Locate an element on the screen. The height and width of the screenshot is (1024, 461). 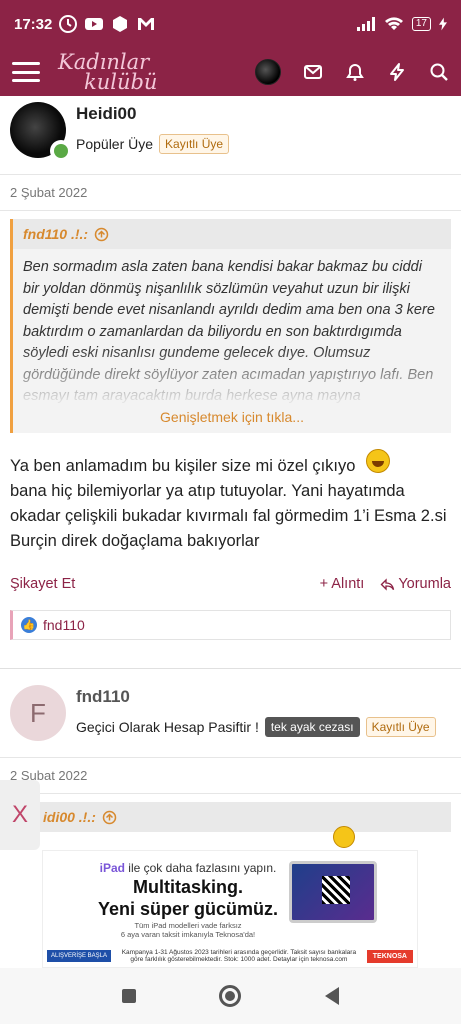
account-avatar is located at coordinates (268, 72).